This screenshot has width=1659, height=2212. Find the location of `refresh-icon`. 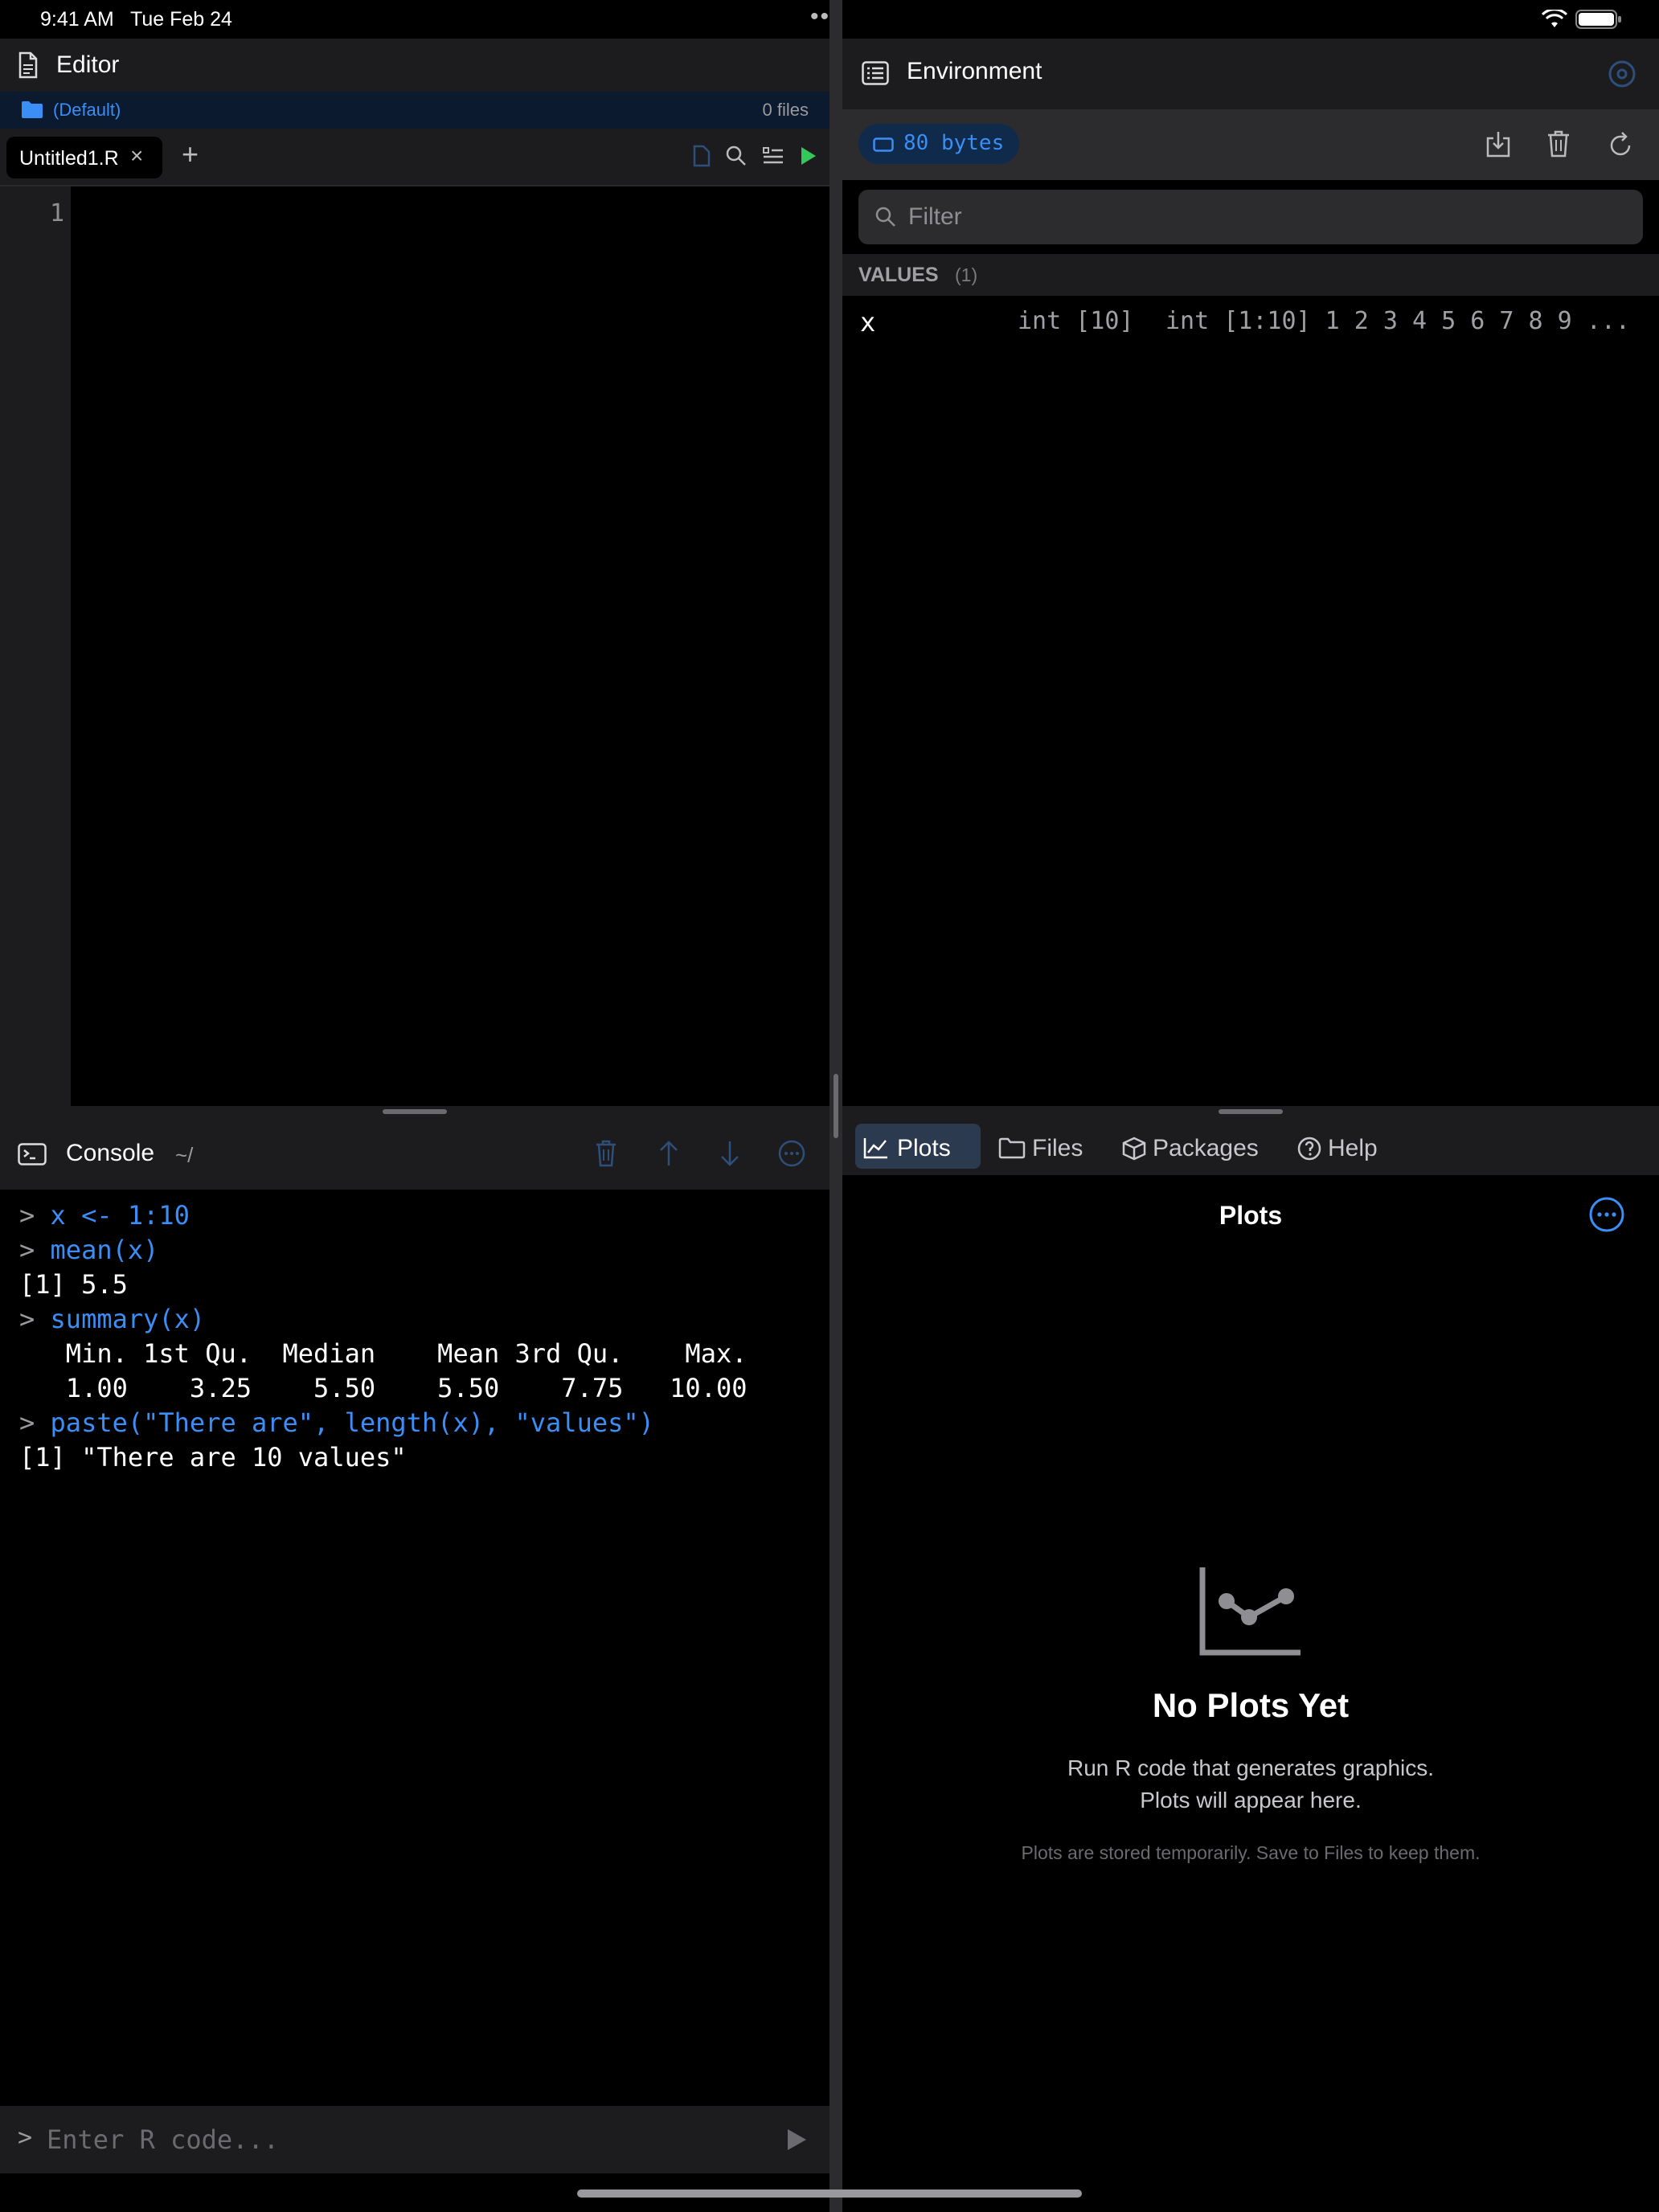

refresh-icon is located at coordinates (1620, 144).